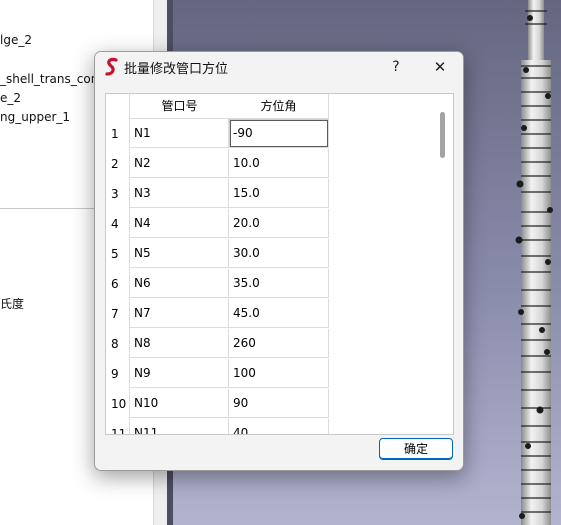 This screenshot has height=525, width=561. What do you see at coordinates (117, 134) in the screenshot?
I see `row-number: 1` at bounding box center [117, 134].